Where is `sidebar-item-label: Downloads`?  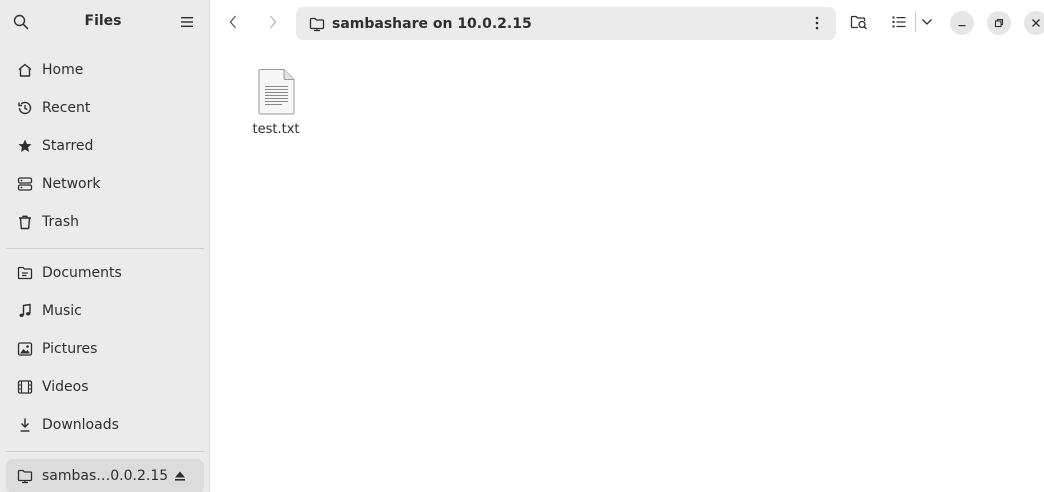
sidebar-item-label: Downloads is located at coordinates (80, 425).